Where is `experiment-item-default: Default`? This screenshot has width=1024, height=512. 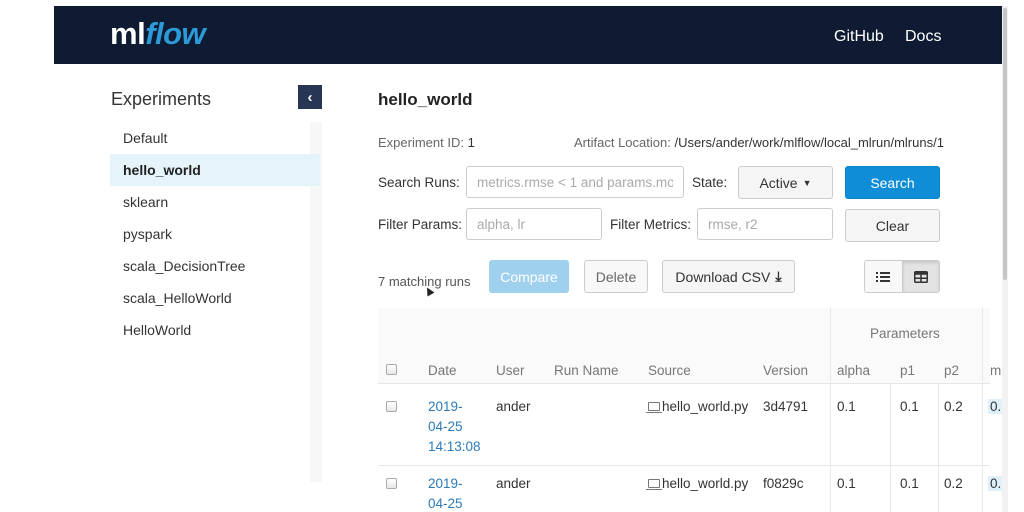 experiment-item-default: Default is located at coordinates (215, 138).